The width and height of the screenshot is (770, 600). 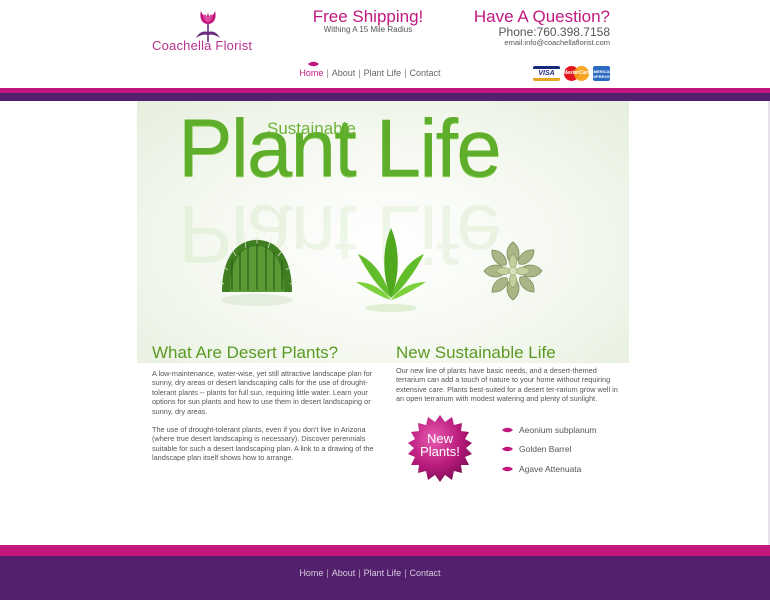 What do you see at coordinates (440, 451) in the screenshot?
I see `badge-line-2: Plants!` at bounding box center [440, 451].